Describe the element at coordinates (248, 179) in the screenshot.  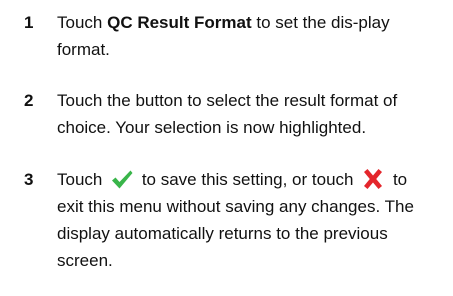
I see `step-text-part: to save this setting, or touch` at that location.